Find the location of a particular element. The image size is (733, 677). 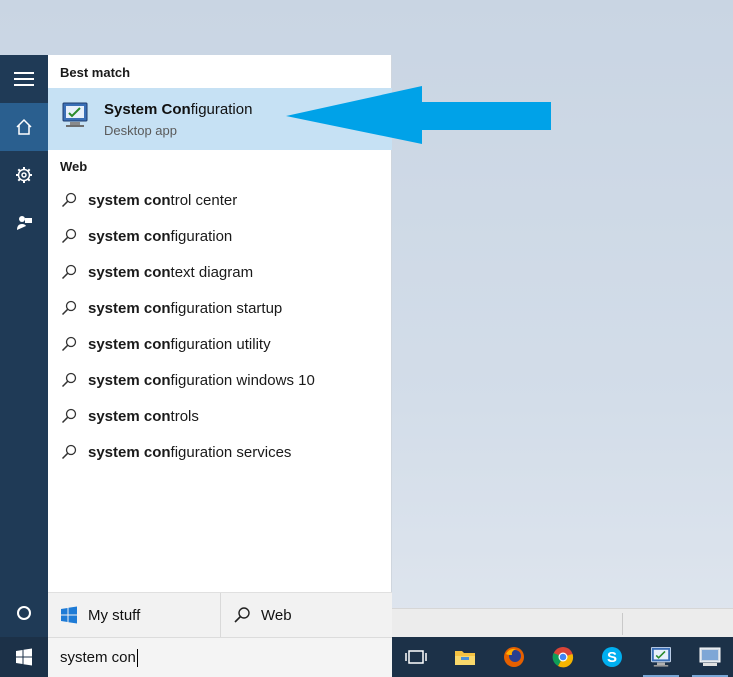

home-button is located at coordinates (24, 127).